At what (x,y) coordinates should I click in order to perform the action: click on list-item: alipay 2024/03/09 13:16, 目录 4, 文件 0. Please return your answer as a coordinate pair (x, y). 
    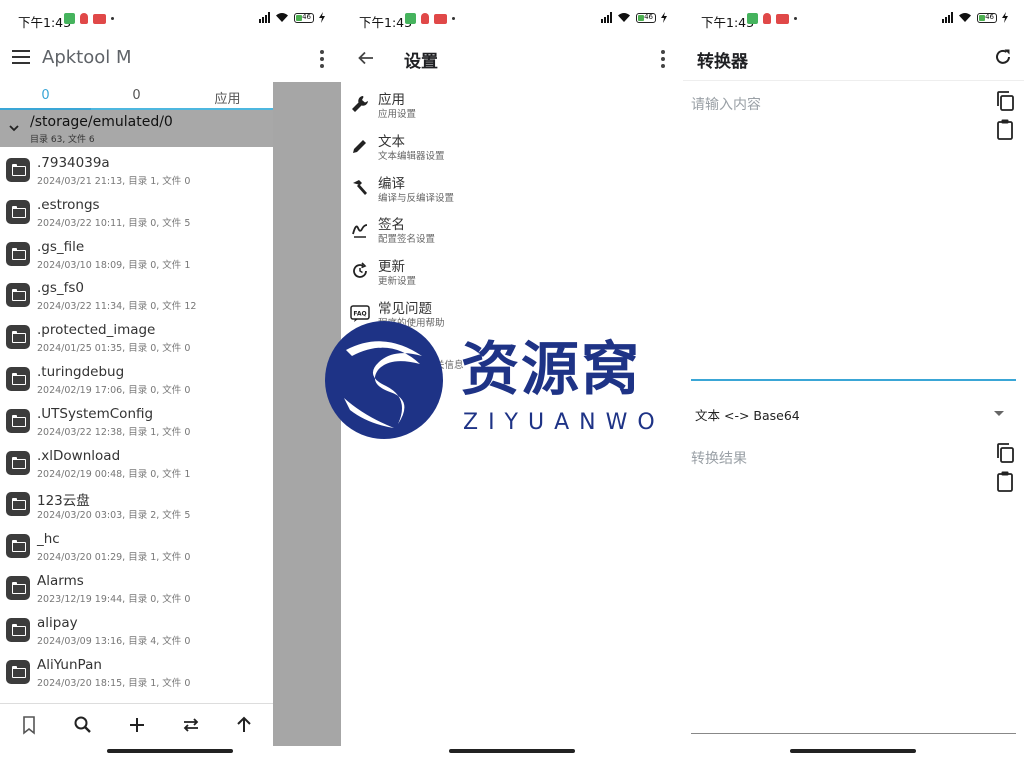
    Looking at the image, I should click on (136, 630).